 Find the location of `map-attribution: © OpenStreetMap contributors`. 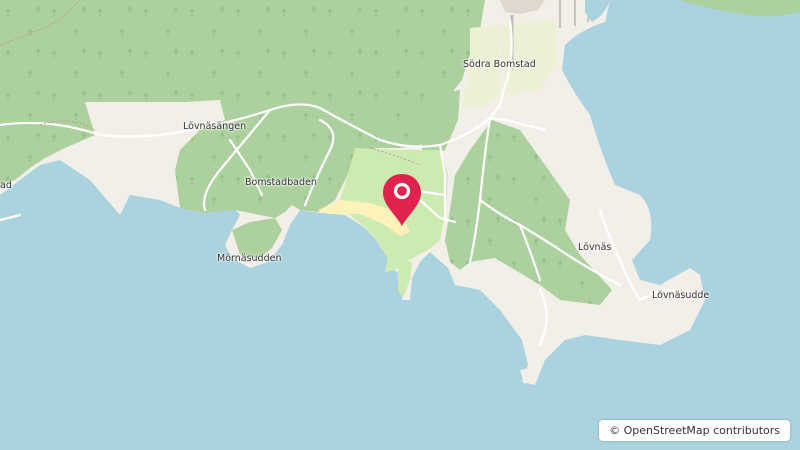

map-attribution: © OpenStreetMap contributors is located at coordinates (694, 430).